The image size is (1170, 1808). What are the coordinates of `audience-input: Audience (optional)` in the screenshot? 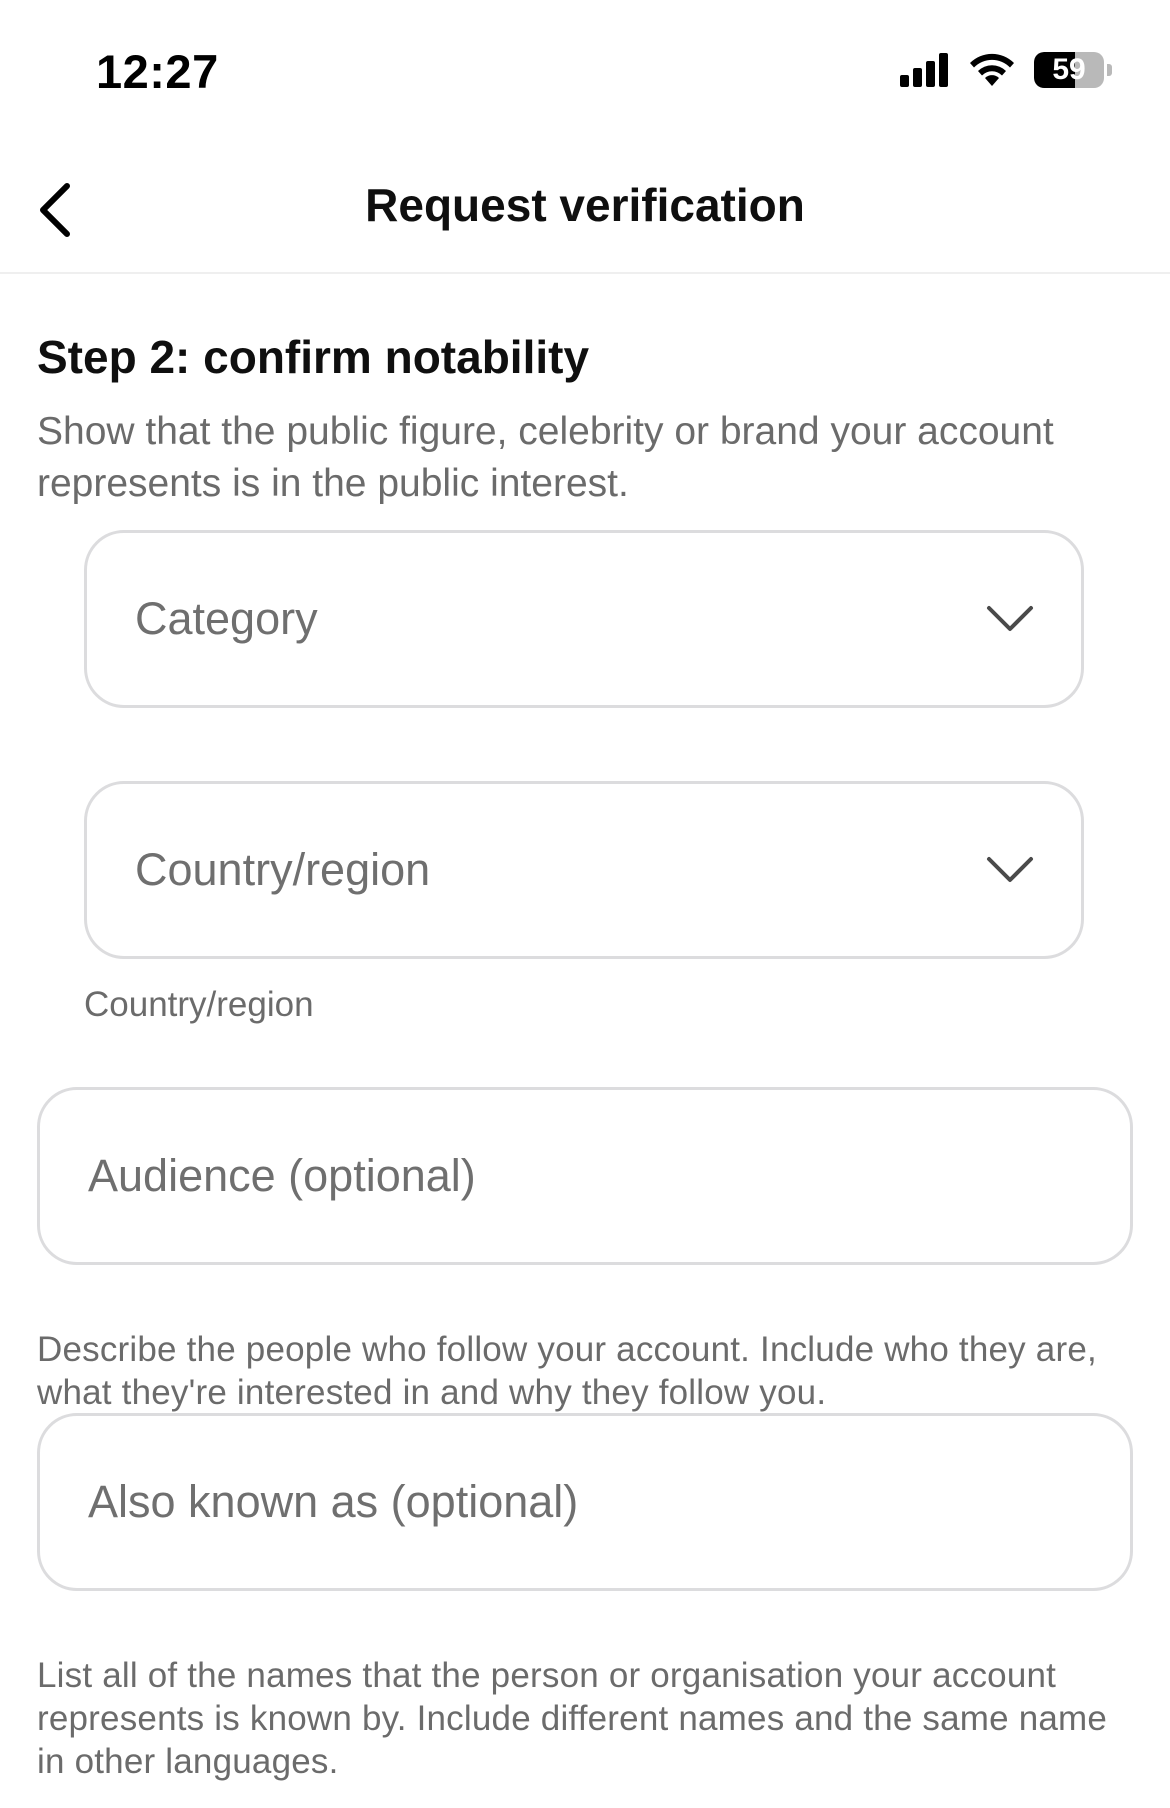 It's located at (585, 1176).